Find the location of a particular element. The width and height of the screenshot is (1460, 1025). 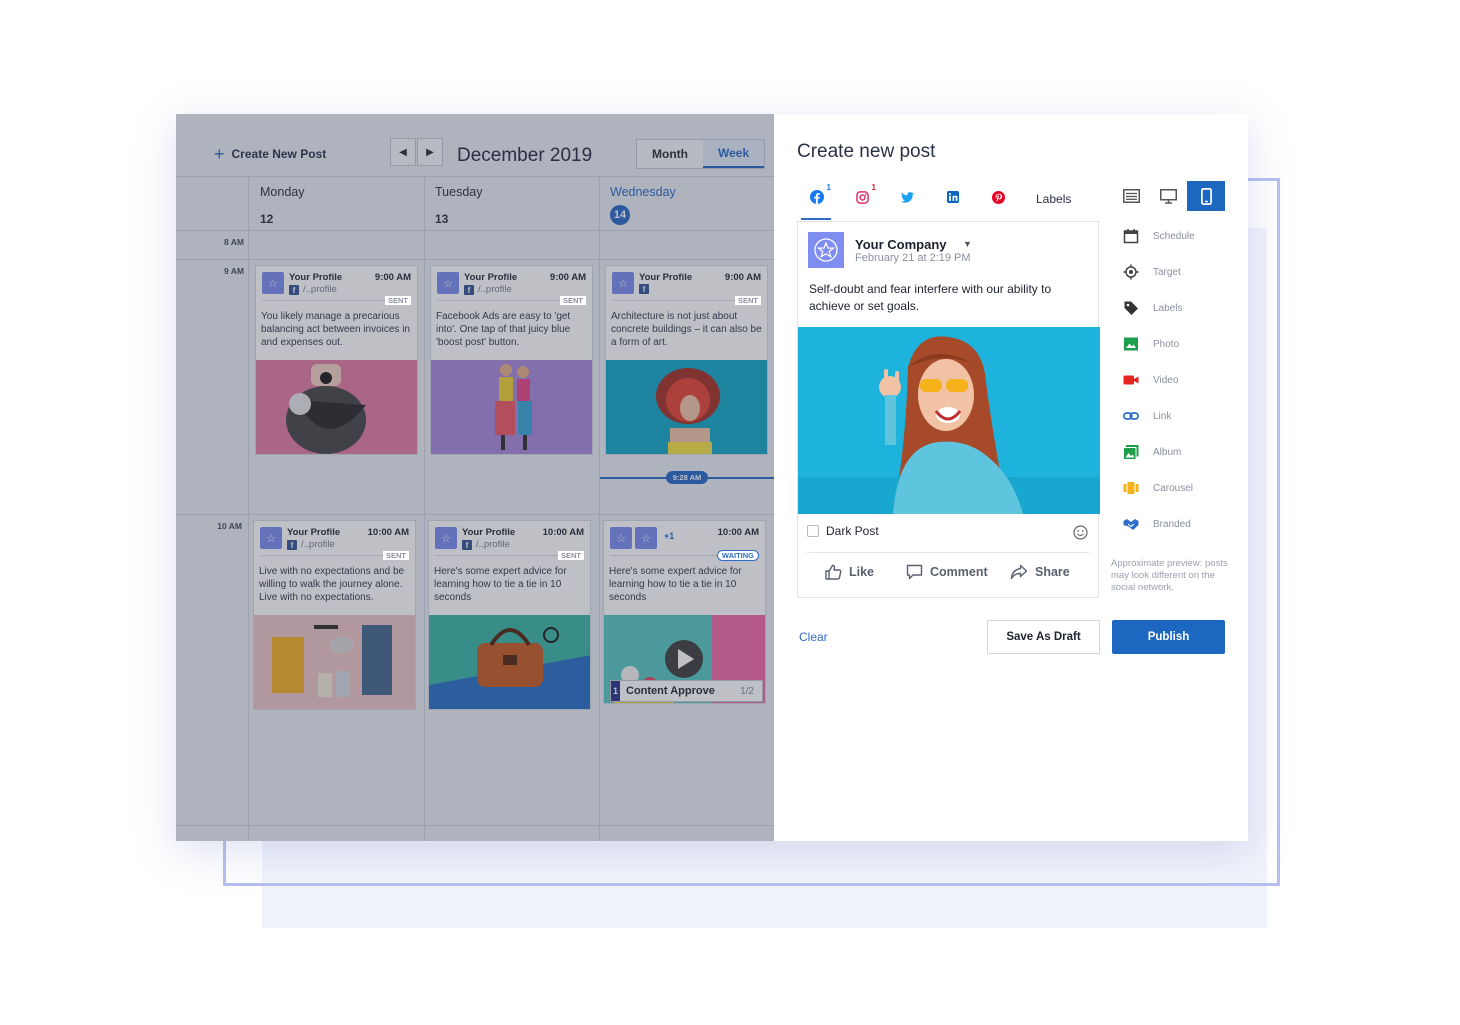

tool-branded: Branded is located at coordinates (1157, 524).